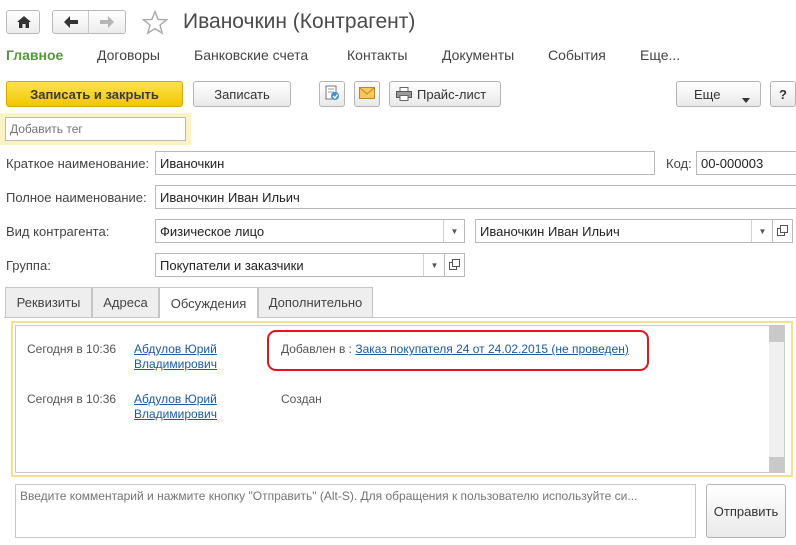 Image resolution: width=796 pixels, height=545 pixels. What do you see at coordinates (212, 231) in the screenshot?
I see `counterparty-type-value: Физическое лицо` at bounding box center [212, 231].